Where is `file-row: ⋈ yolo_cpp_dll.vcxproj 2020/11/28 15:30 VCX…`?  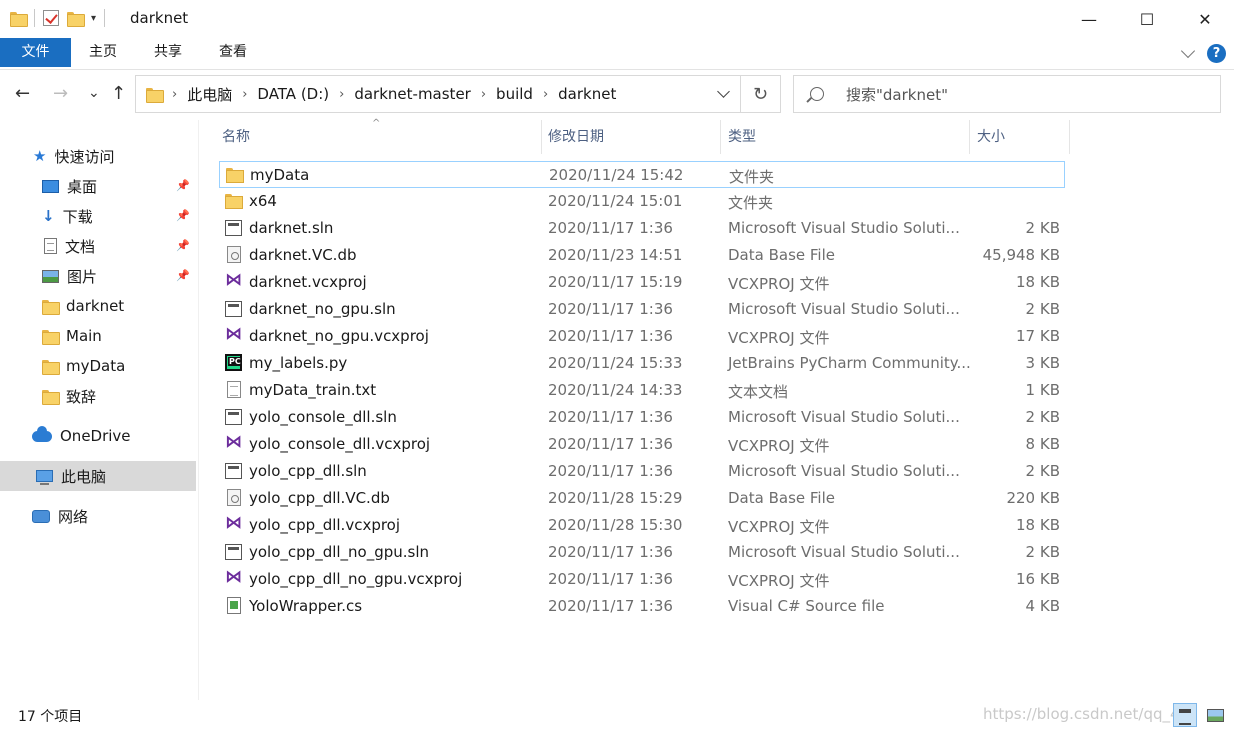
file-row: ⋈ yolo_cpp_dll.vcxproj 2020/11/28 15:30 VCX… is located at coordinates (642, 525).